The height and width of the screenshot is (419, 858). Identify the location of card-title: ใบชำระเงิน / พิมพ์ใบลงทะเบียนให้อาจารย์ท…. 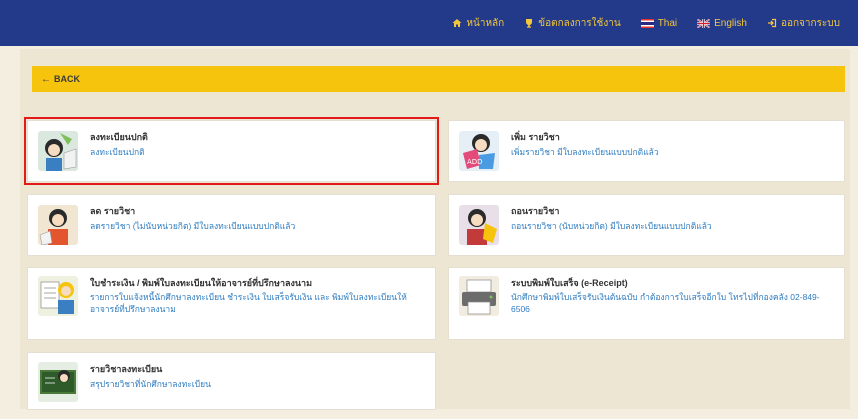
(201, 283).